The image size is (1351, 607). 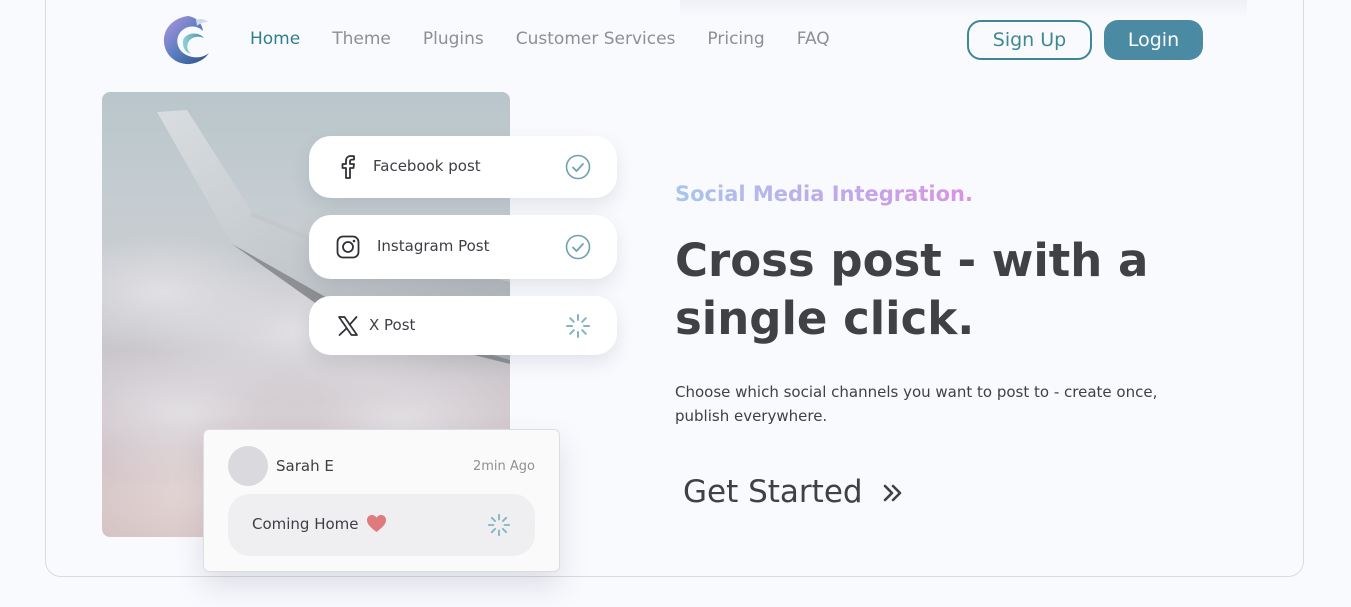 What do you see at coordinates (824, 194) in the screenshot?
I see `section-eyebrow: Social Media Integration.` at bounding box center [824, 194].